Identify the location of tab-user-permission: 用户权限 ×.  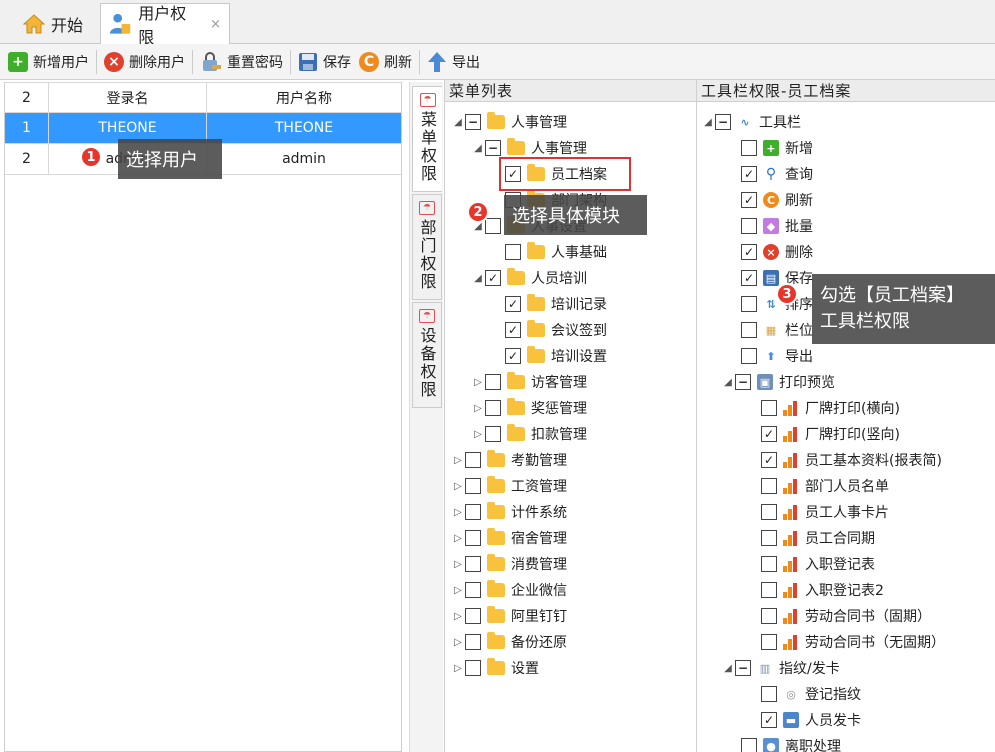
(165, 25).